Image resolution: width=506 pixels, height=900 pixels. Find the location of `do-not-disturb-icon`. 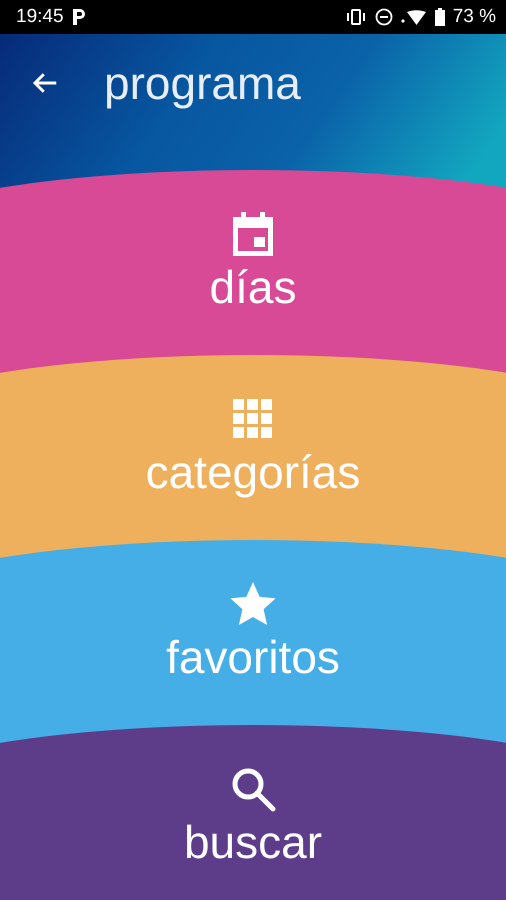

do-not-disturb-icon is located at coordinates (383, 17).